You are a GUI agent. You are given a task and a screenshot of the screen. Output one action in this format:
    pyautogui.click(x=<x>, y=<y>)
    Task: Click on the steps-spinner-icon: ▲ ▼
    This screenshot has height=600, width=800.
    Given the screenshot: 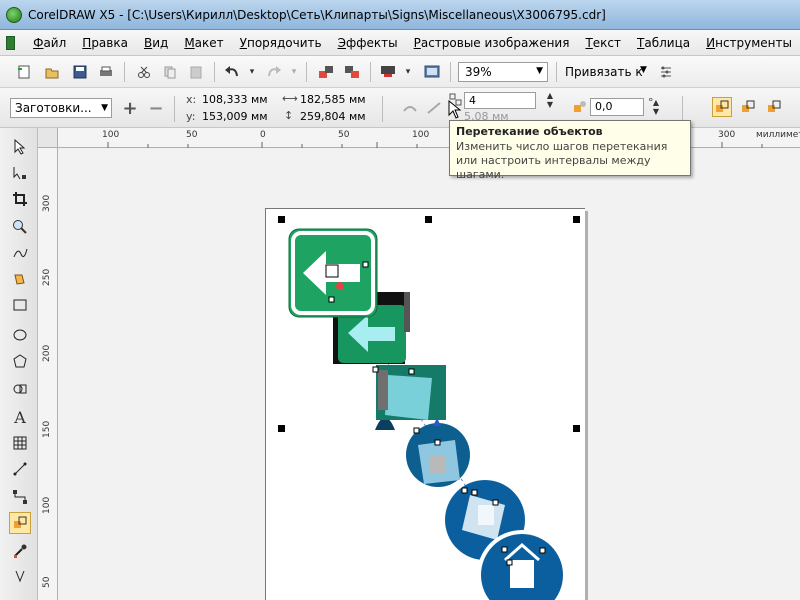 What is the action you would take?
    pyautogui.click(x=550, y=100)
    